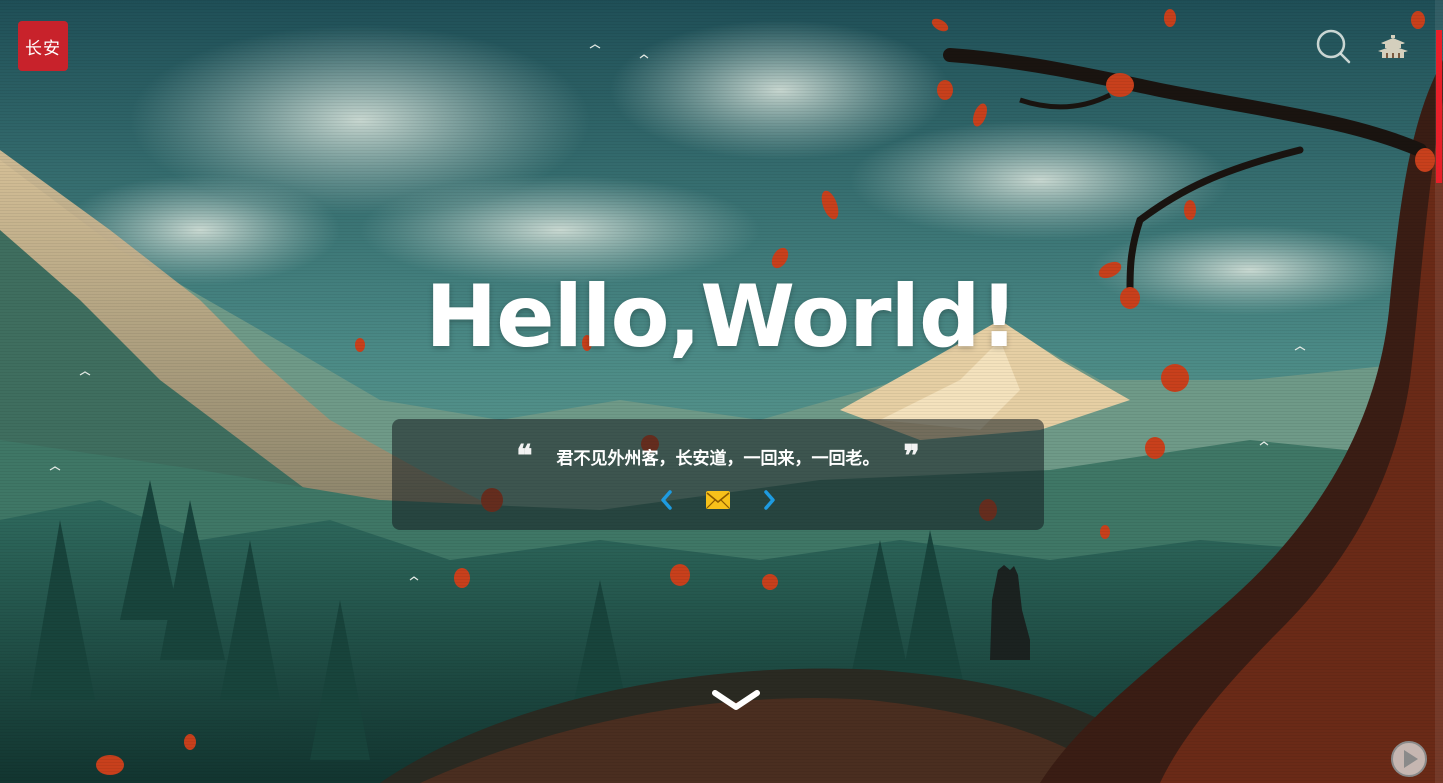  I want to click on play-icon, so click(1409, 759).